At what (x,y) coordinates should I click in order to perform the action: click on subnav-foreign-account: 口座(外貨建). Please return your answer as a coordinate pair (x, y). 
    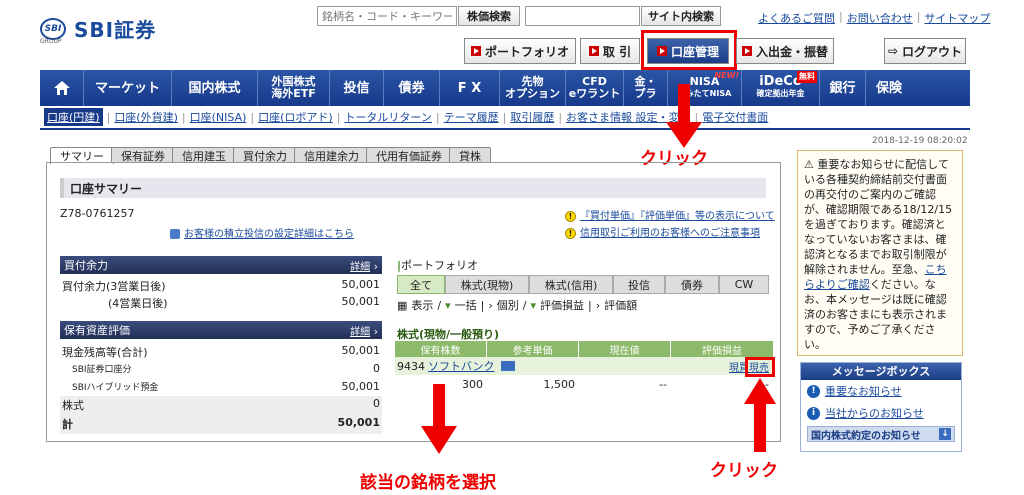
    Looking at the image, I should click on (146, 117).